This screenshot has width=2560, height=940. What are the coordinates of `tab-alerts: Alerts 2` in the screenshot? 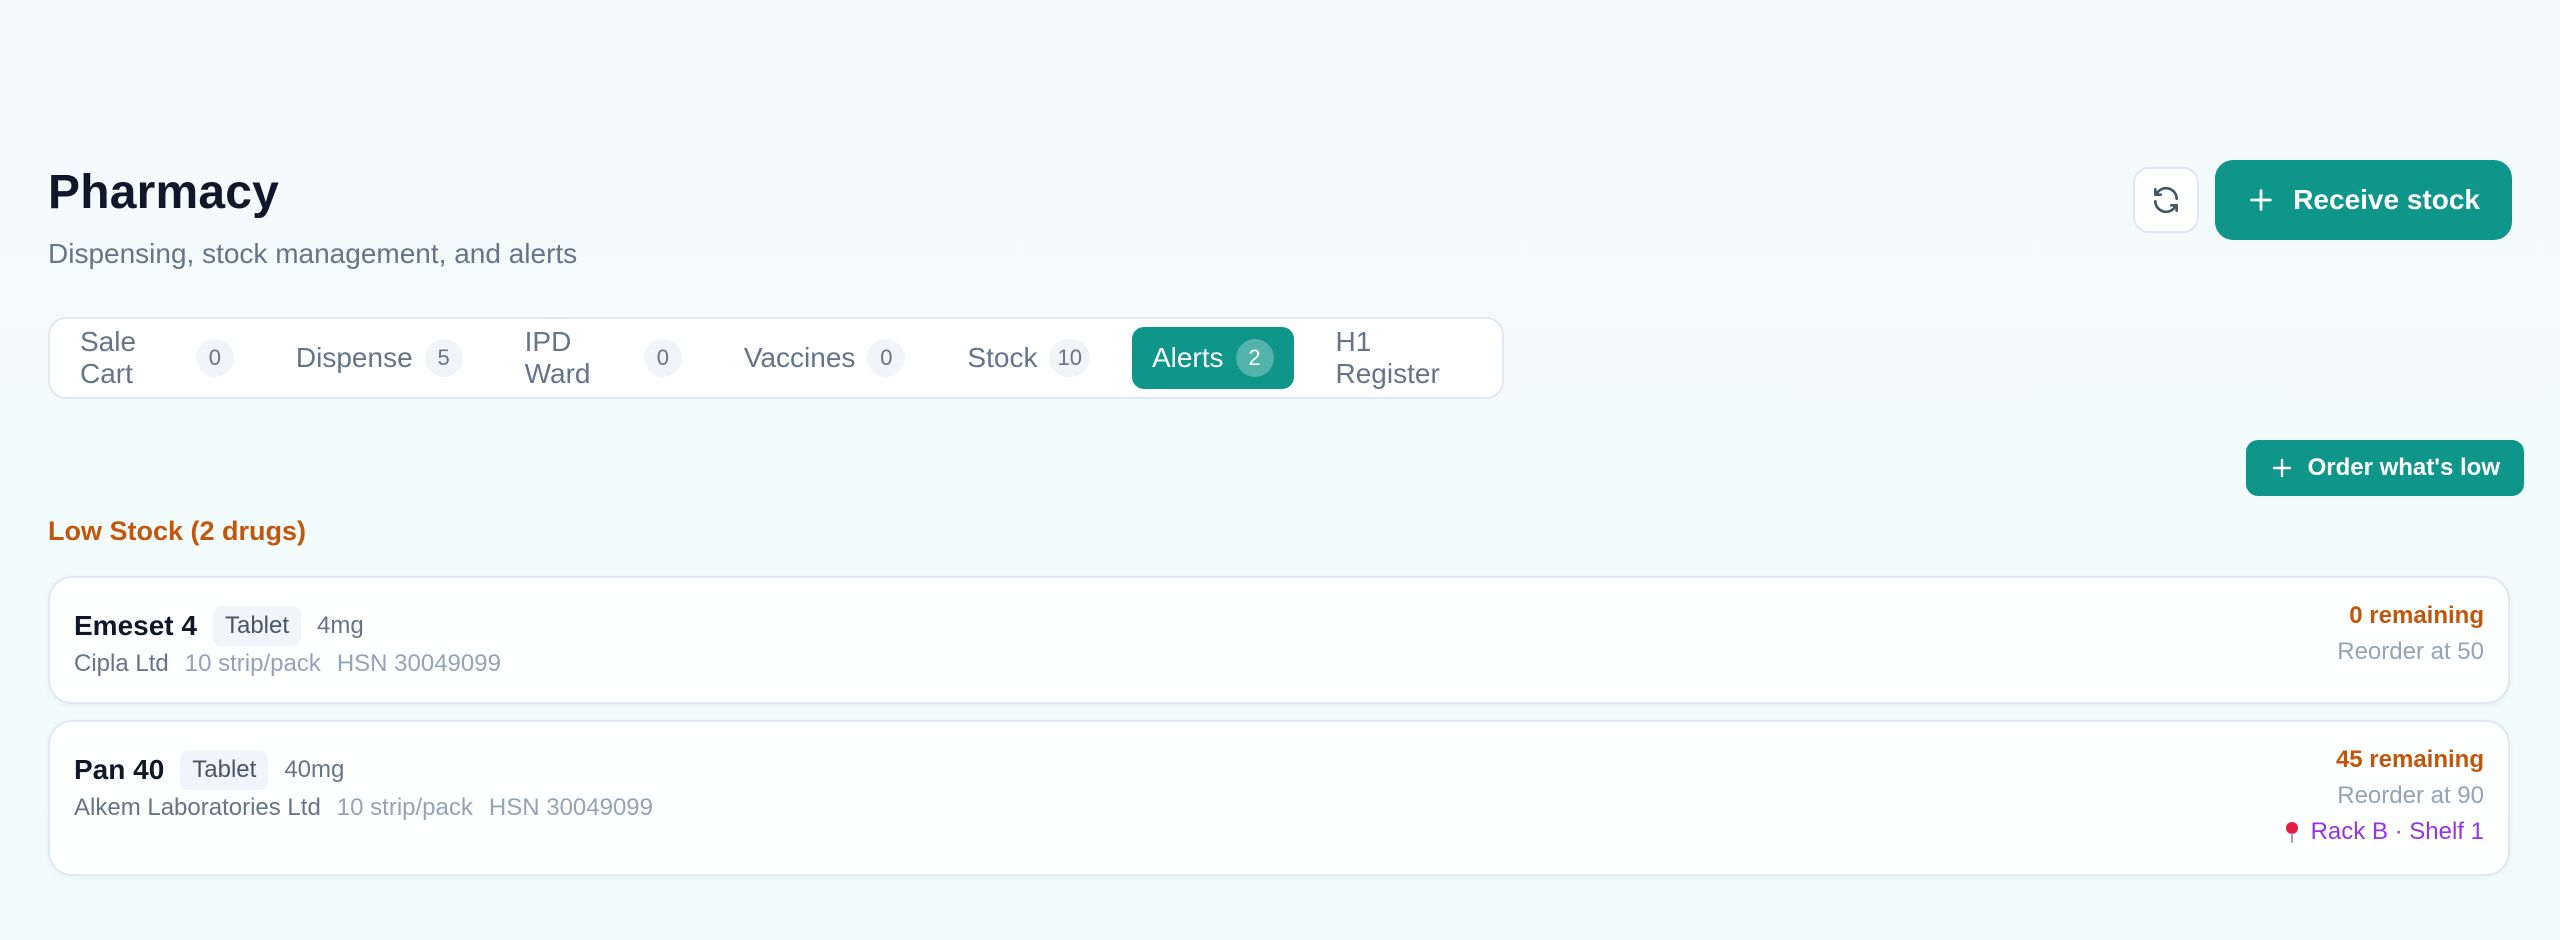 It's located at (1212, 358).